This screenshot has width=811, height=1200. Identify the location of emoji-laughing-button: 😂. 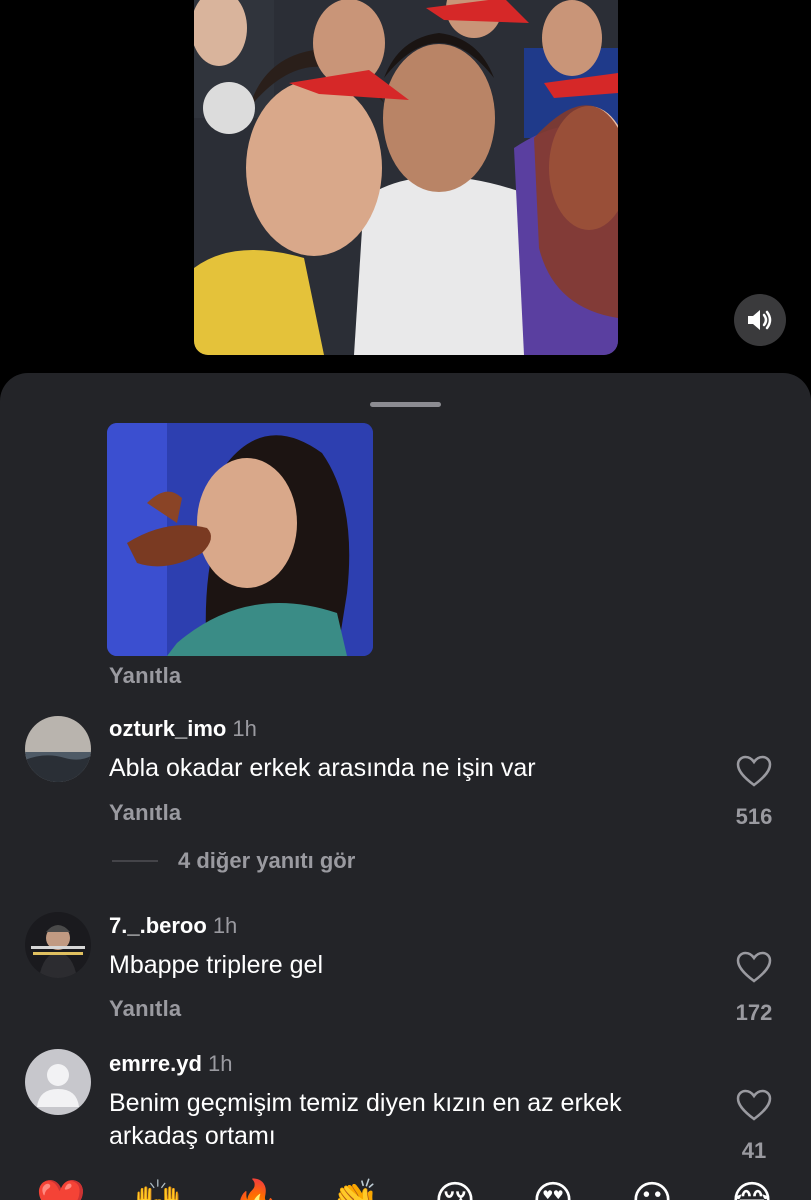
(752, 1188).